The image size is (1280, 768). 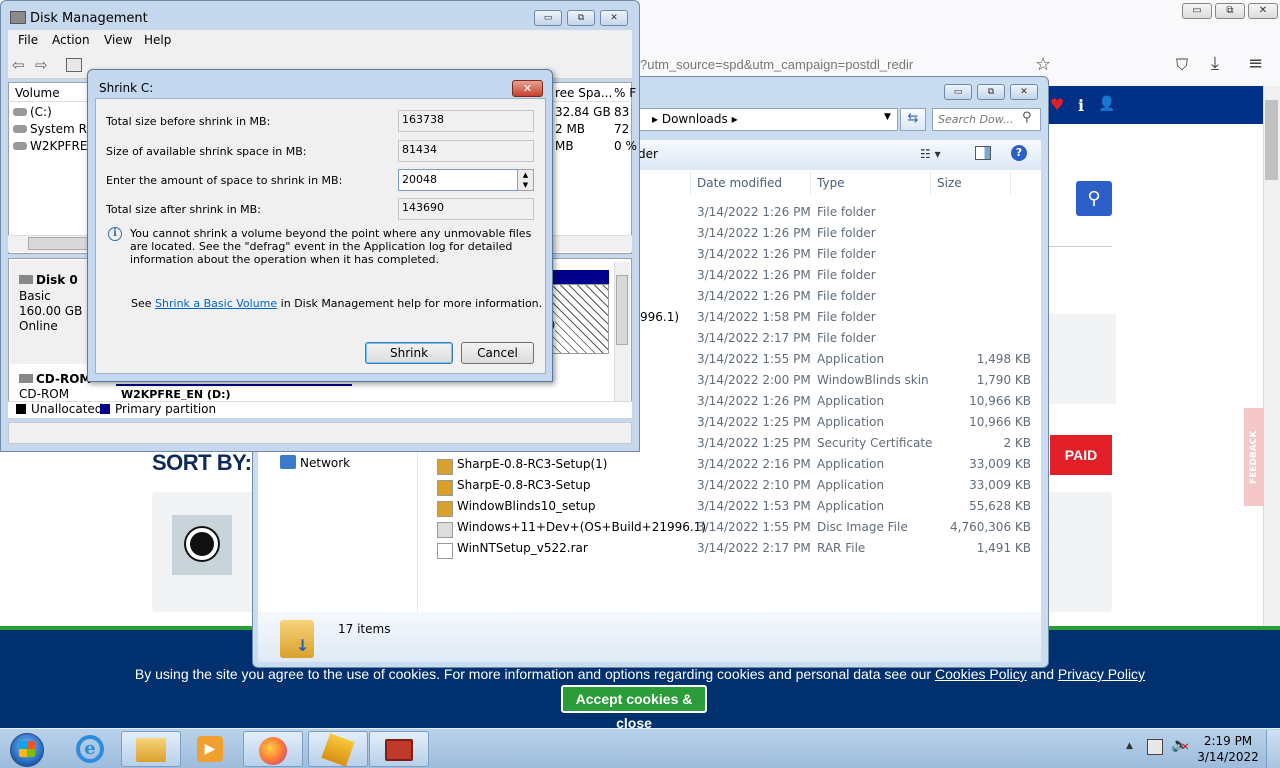 I want to click on user-icon: 👤, so click(x=1106, y=104).